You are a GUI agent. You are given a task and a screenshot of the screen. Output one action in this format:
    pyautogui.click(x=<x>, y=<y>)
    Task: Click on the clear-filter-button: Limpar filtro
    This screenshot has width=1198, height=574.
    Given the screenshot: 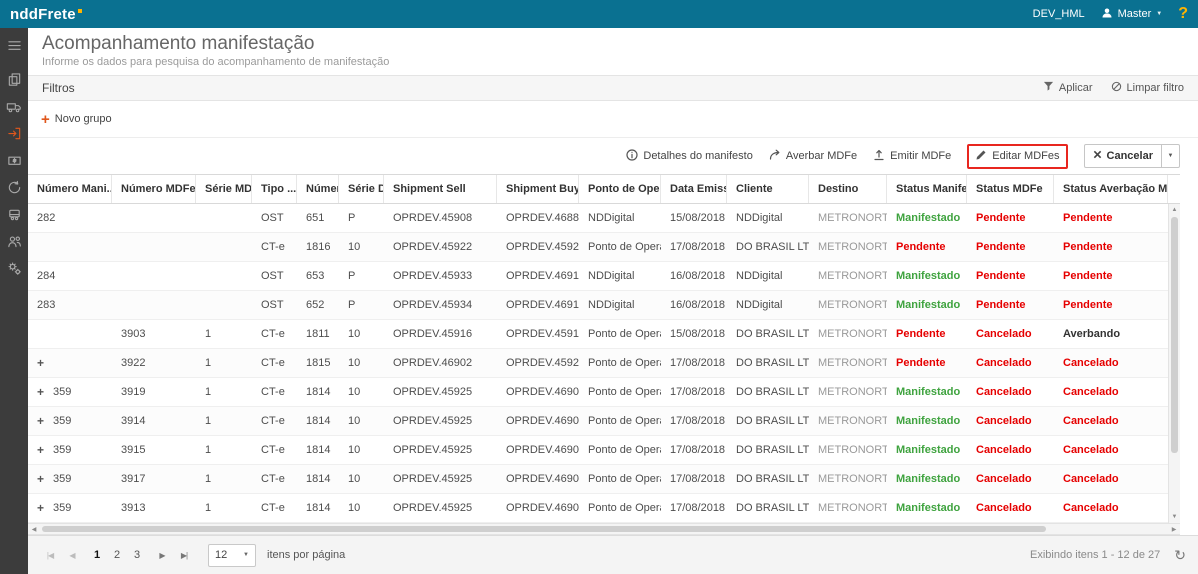 What is the action you would take?
    pyautogui.click(x=1147, y=88)
    